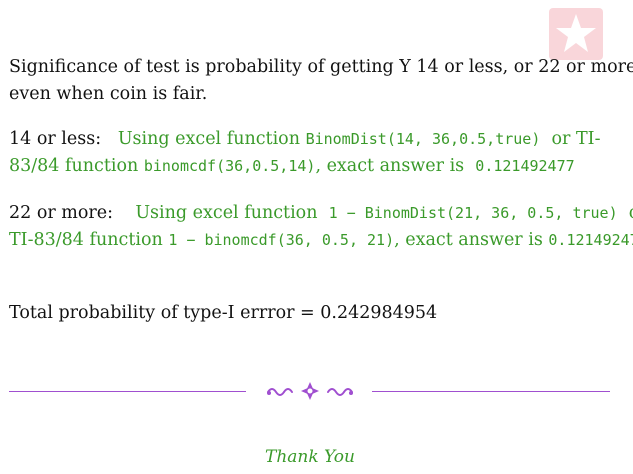 The image size is (633, 474). What do you see at coordinates (590, 240) in the screenshot?
I see `more-answer: 0.121492477` at bounding box center [590, 240].